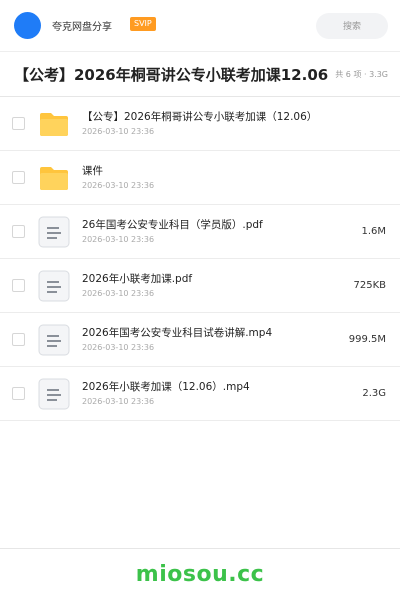  Describe the element at coordinates (374, 393) in the screenshot. I see `file-size: 2.3G` at that location.